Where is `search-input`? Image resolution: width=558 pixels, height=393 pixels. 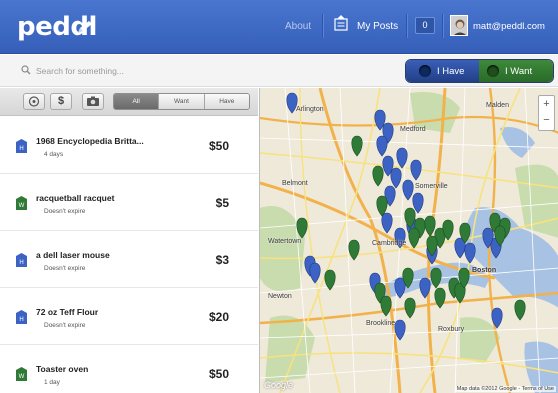 search-input is located at coordinates (161, 71).